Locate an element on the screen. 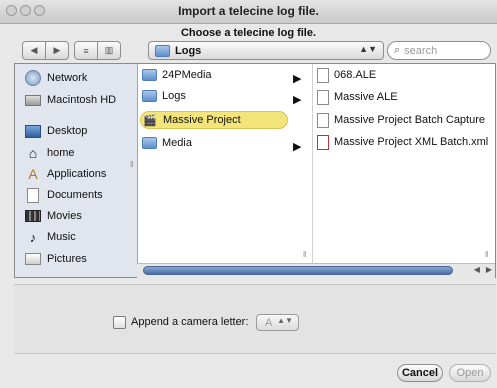 This screenshot has width=497, height=388. dialog-prompt: Choose a telecine log file. is located at coordinates (248, 33).